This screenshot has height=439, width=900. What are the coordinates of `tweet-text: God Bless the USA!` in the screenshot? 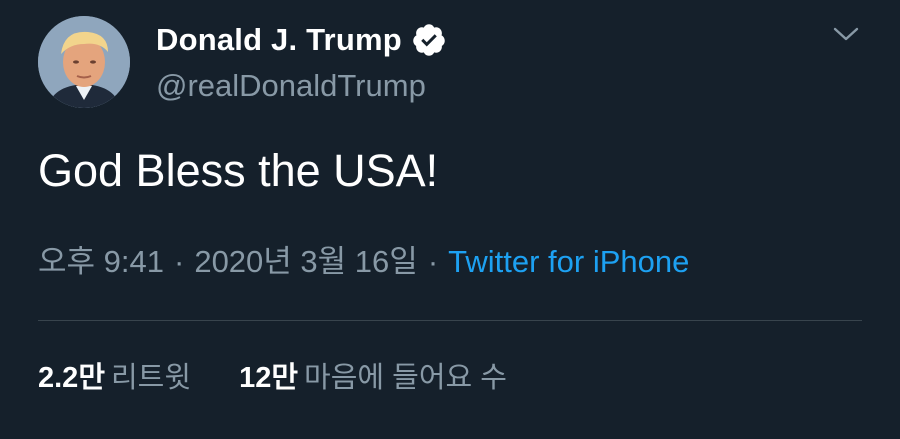 It's located at (238, 170).